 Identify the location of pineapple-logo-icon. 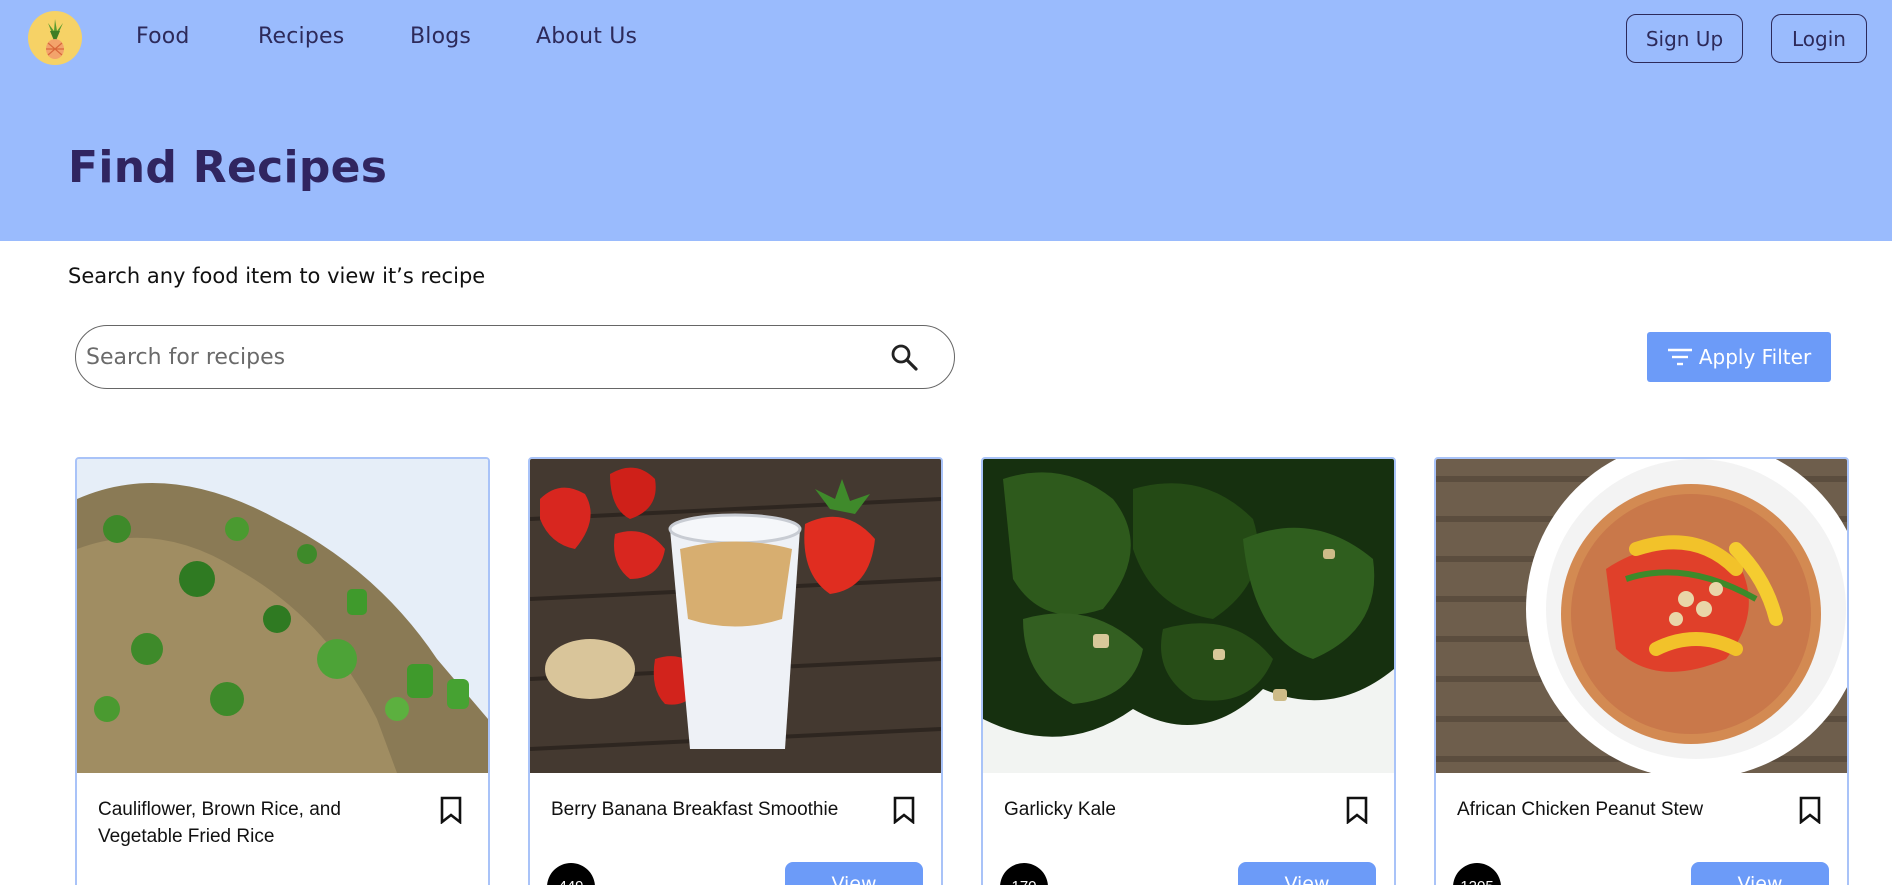
(55, 38).